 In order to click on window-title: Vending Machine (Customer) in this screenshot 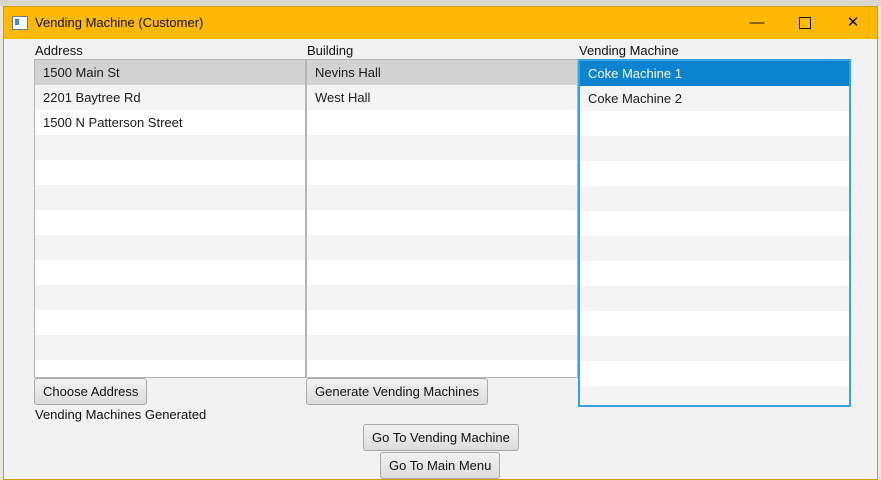, I will do `click(119, 22)`.